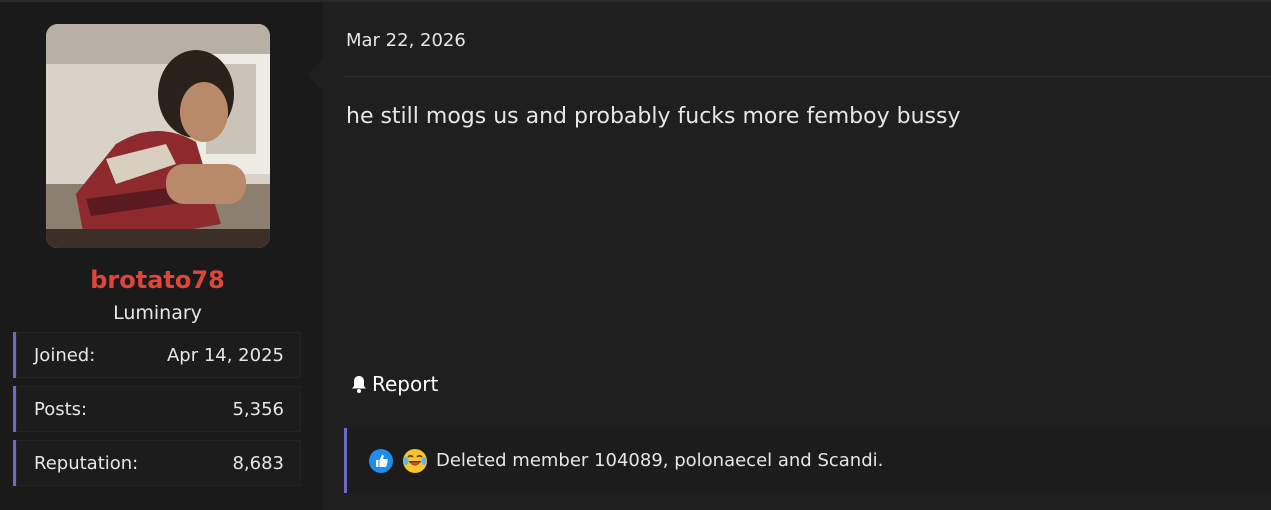 The image size is (1271, 510). I want to click on avatar-image, so click(158, 136).